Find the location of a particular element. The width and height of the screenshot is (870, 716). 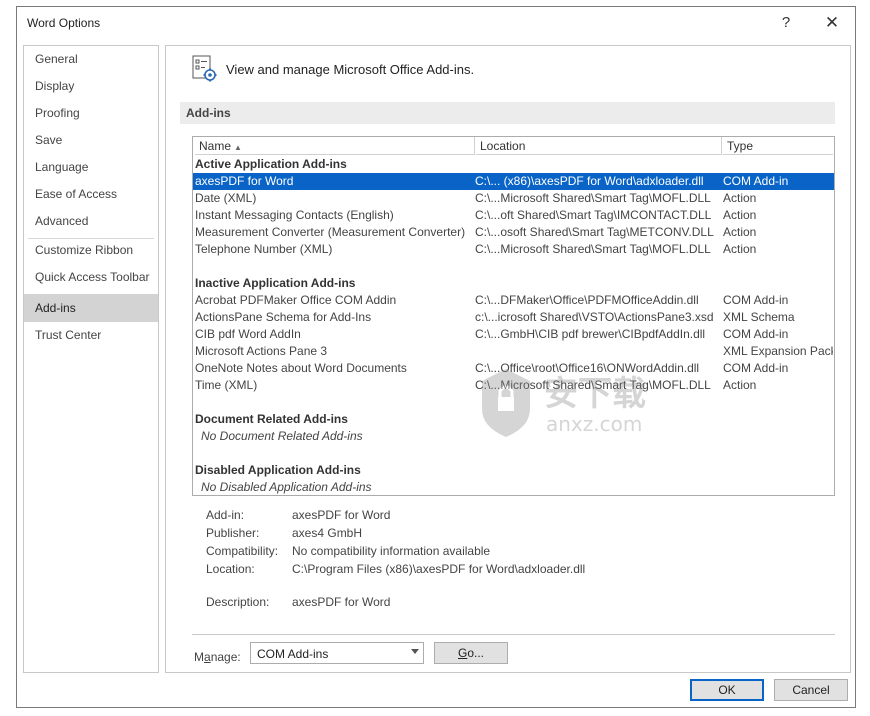

nav-item-add-ins: Add-ins is located at coordinates (91, 308).